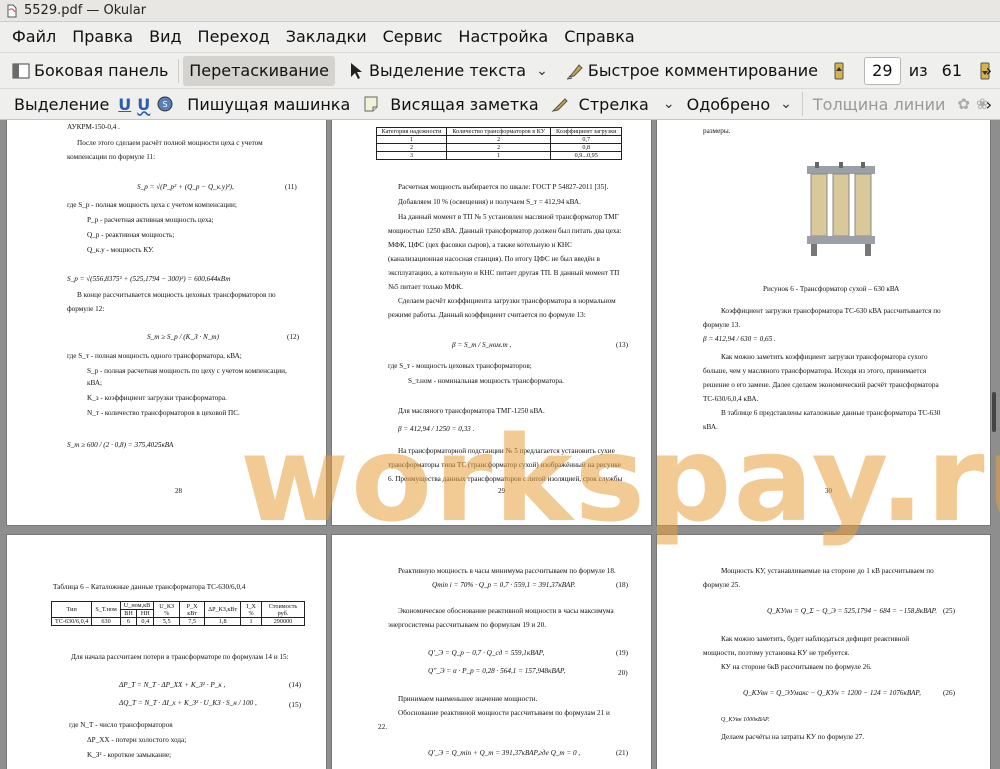 This screenshot has height=769, width=1000. I want to click on menu-tools: Сервис, so click(413, 37).